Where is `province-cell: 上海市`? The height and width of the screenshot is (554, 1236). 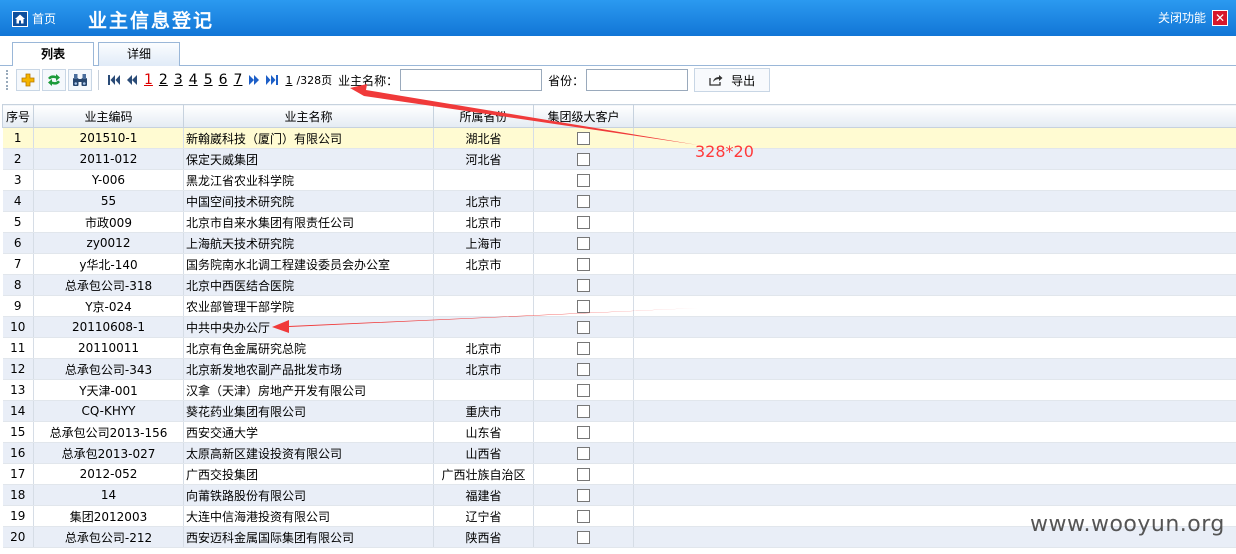
province-cell: 上海市 is located at coordinates (483, 243).